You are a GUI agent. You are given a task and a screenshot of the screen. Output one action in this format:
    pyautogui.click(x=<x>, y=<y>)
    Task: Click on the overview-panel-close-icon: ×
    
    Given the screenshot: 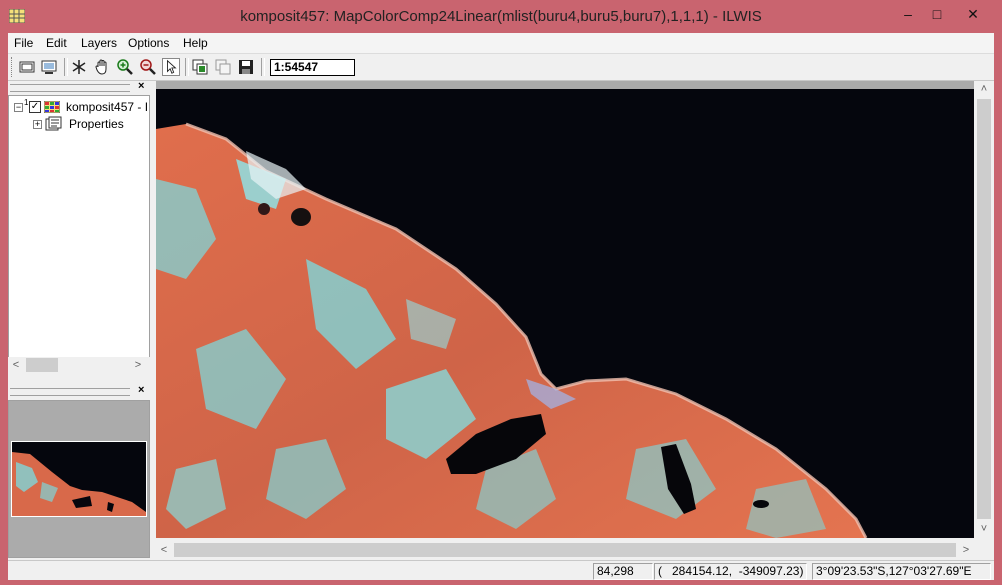 What is the action you would take?
    pyautogui.click(x=141, y=390)
    